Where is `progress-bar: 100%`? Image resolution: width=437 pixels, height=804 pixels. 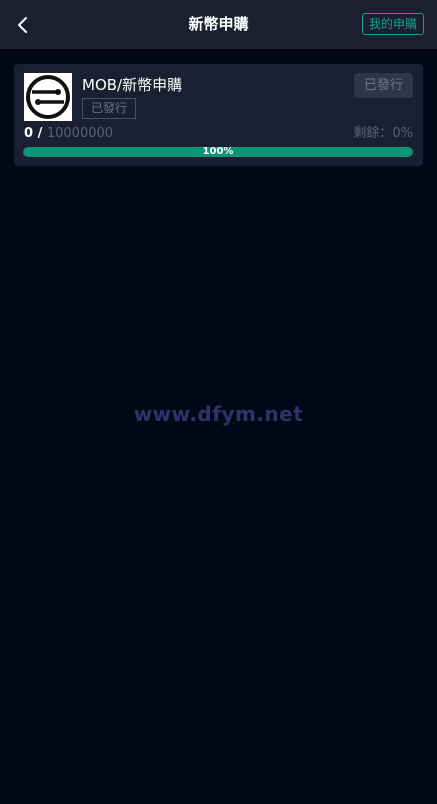 progress-bar: 100% is located at coordinates (218, 152).